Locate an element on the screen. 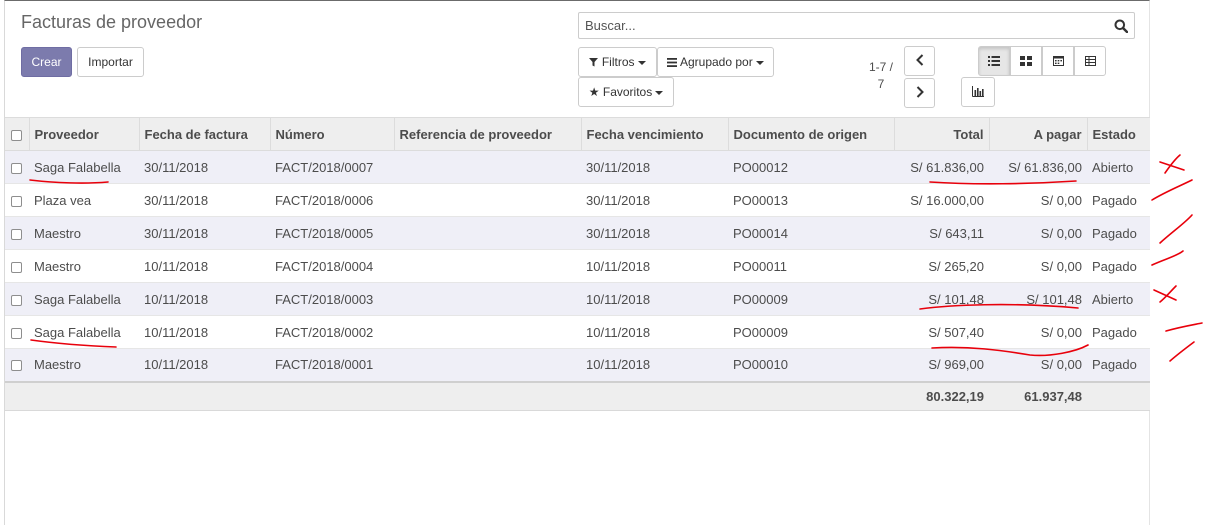  column-estado: Estado is located at coordinates (1118, 134).